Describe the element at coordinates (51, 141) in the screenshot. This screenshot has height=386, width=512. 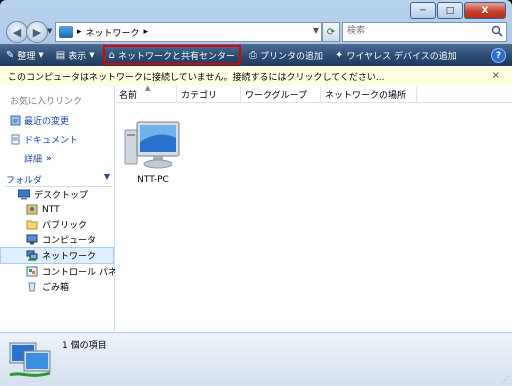
I see `link-label: ドキュメント` at that location.